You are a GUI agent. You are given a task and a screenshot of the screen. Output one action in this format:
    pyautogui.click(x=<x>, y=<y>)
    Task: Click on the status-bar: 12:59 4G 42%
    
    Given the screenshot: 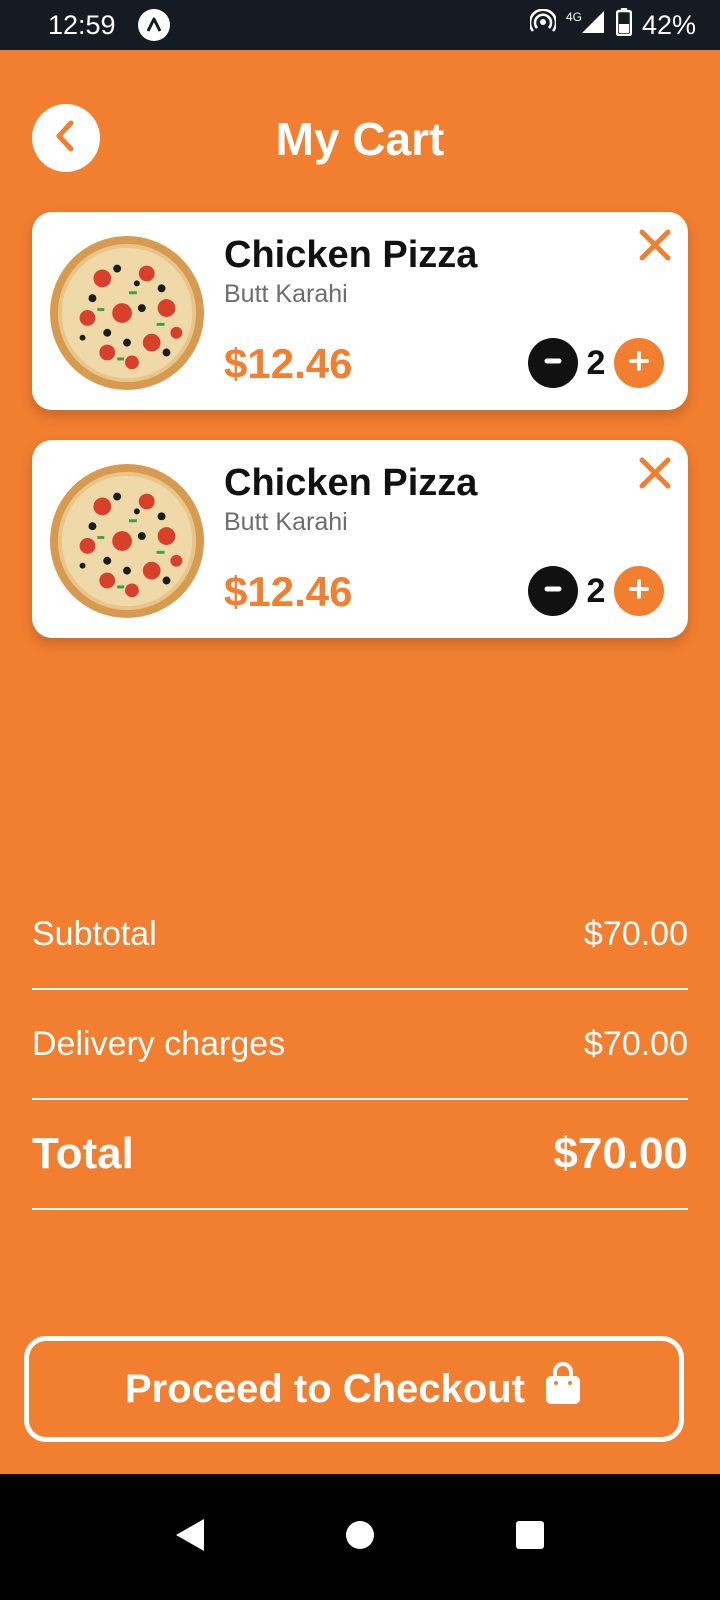 What is the action you would take?
    pyautogui.click(x=360, y=25)
    